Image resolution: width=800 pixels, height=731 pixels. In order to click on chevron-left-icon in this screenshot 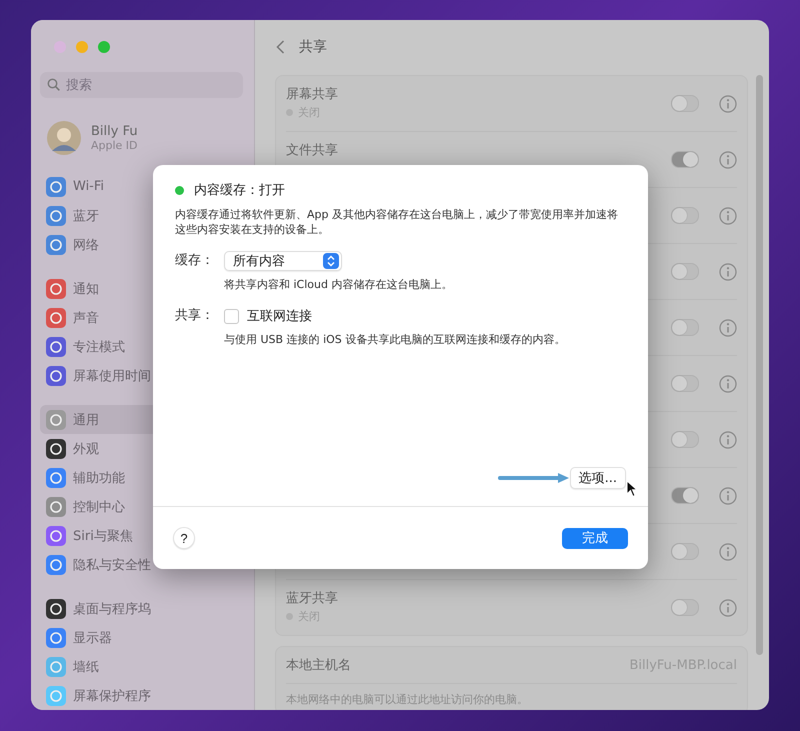, I will do `click(280, 47)`.